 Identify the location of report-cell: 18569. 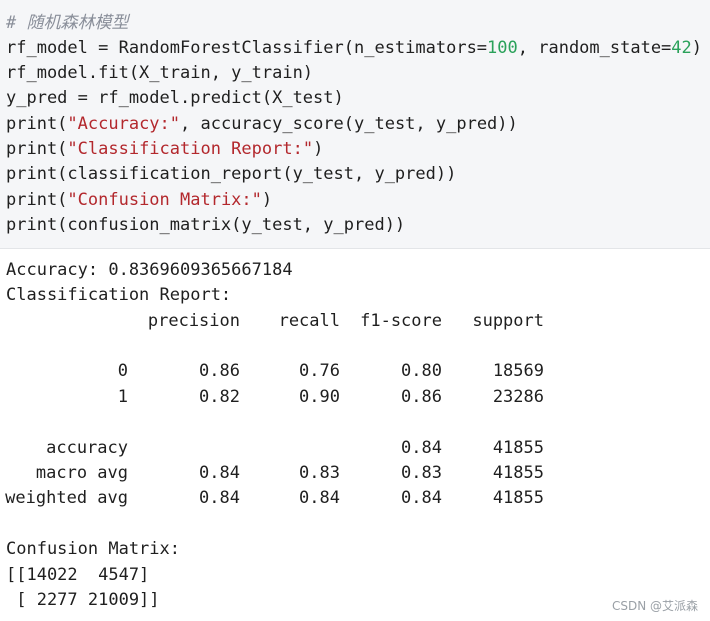
(518, 371).